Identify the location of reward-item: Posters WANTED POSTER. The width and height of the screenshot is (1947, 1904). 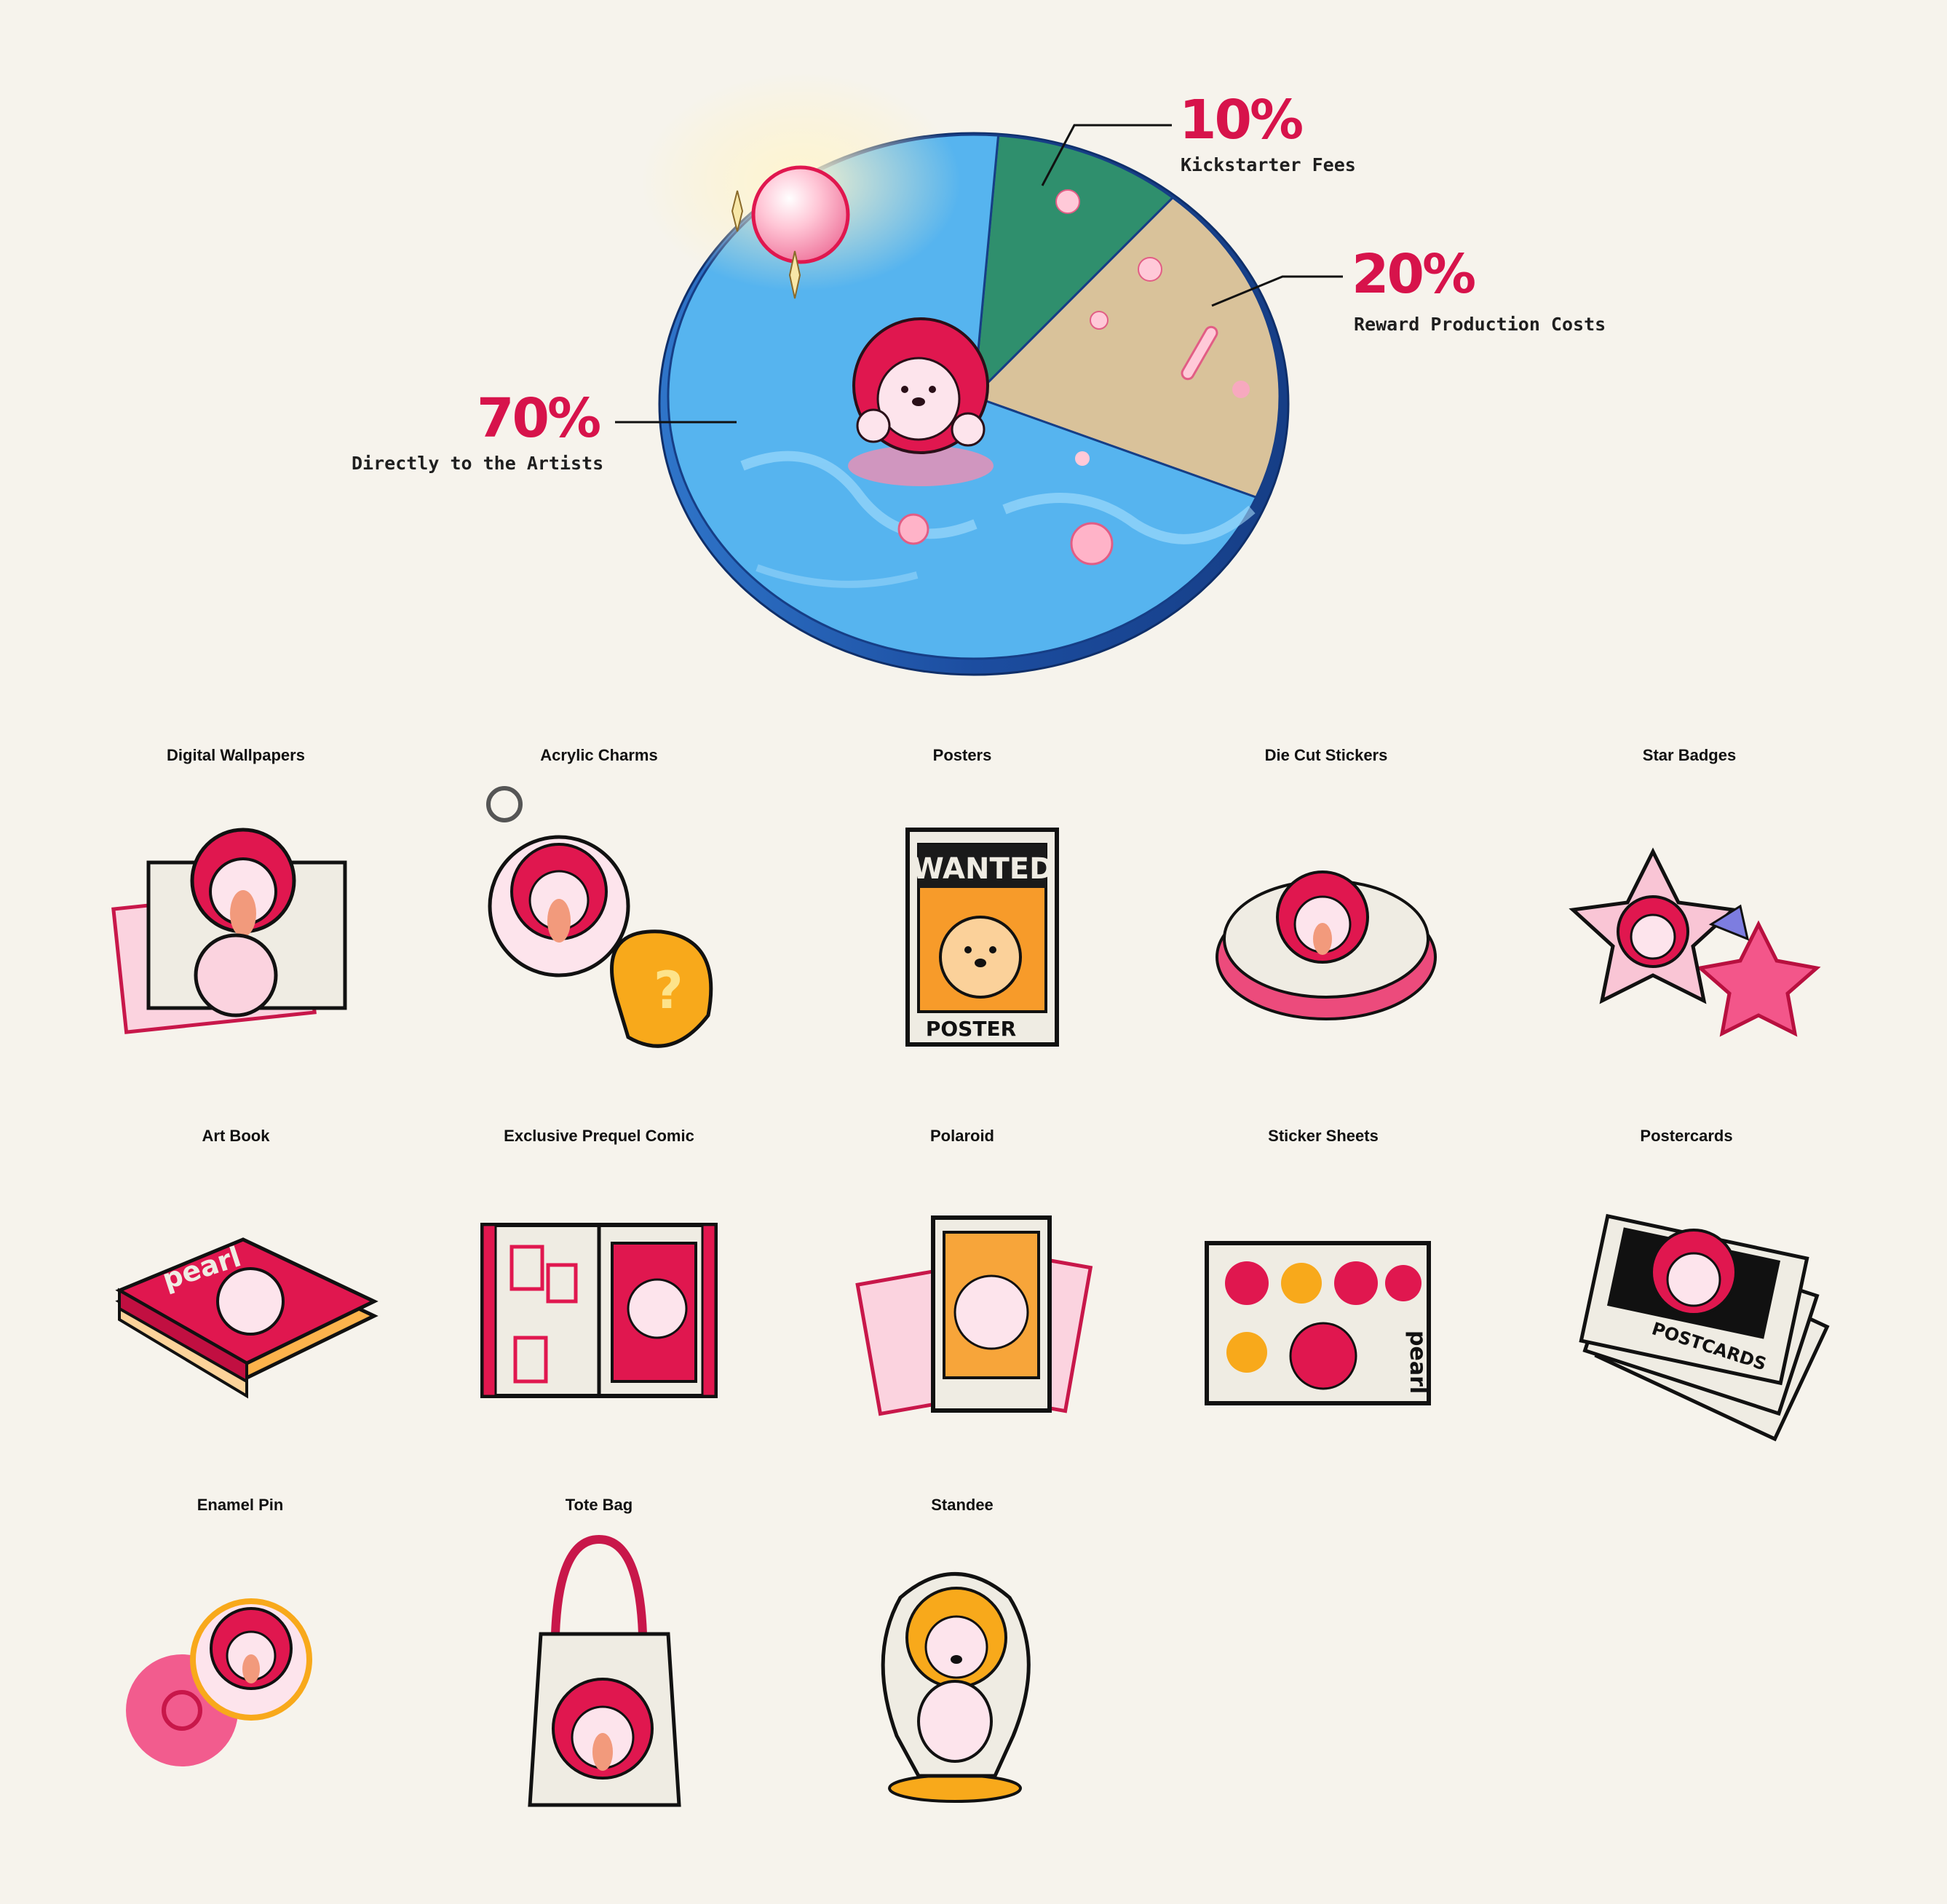
(962, 920).